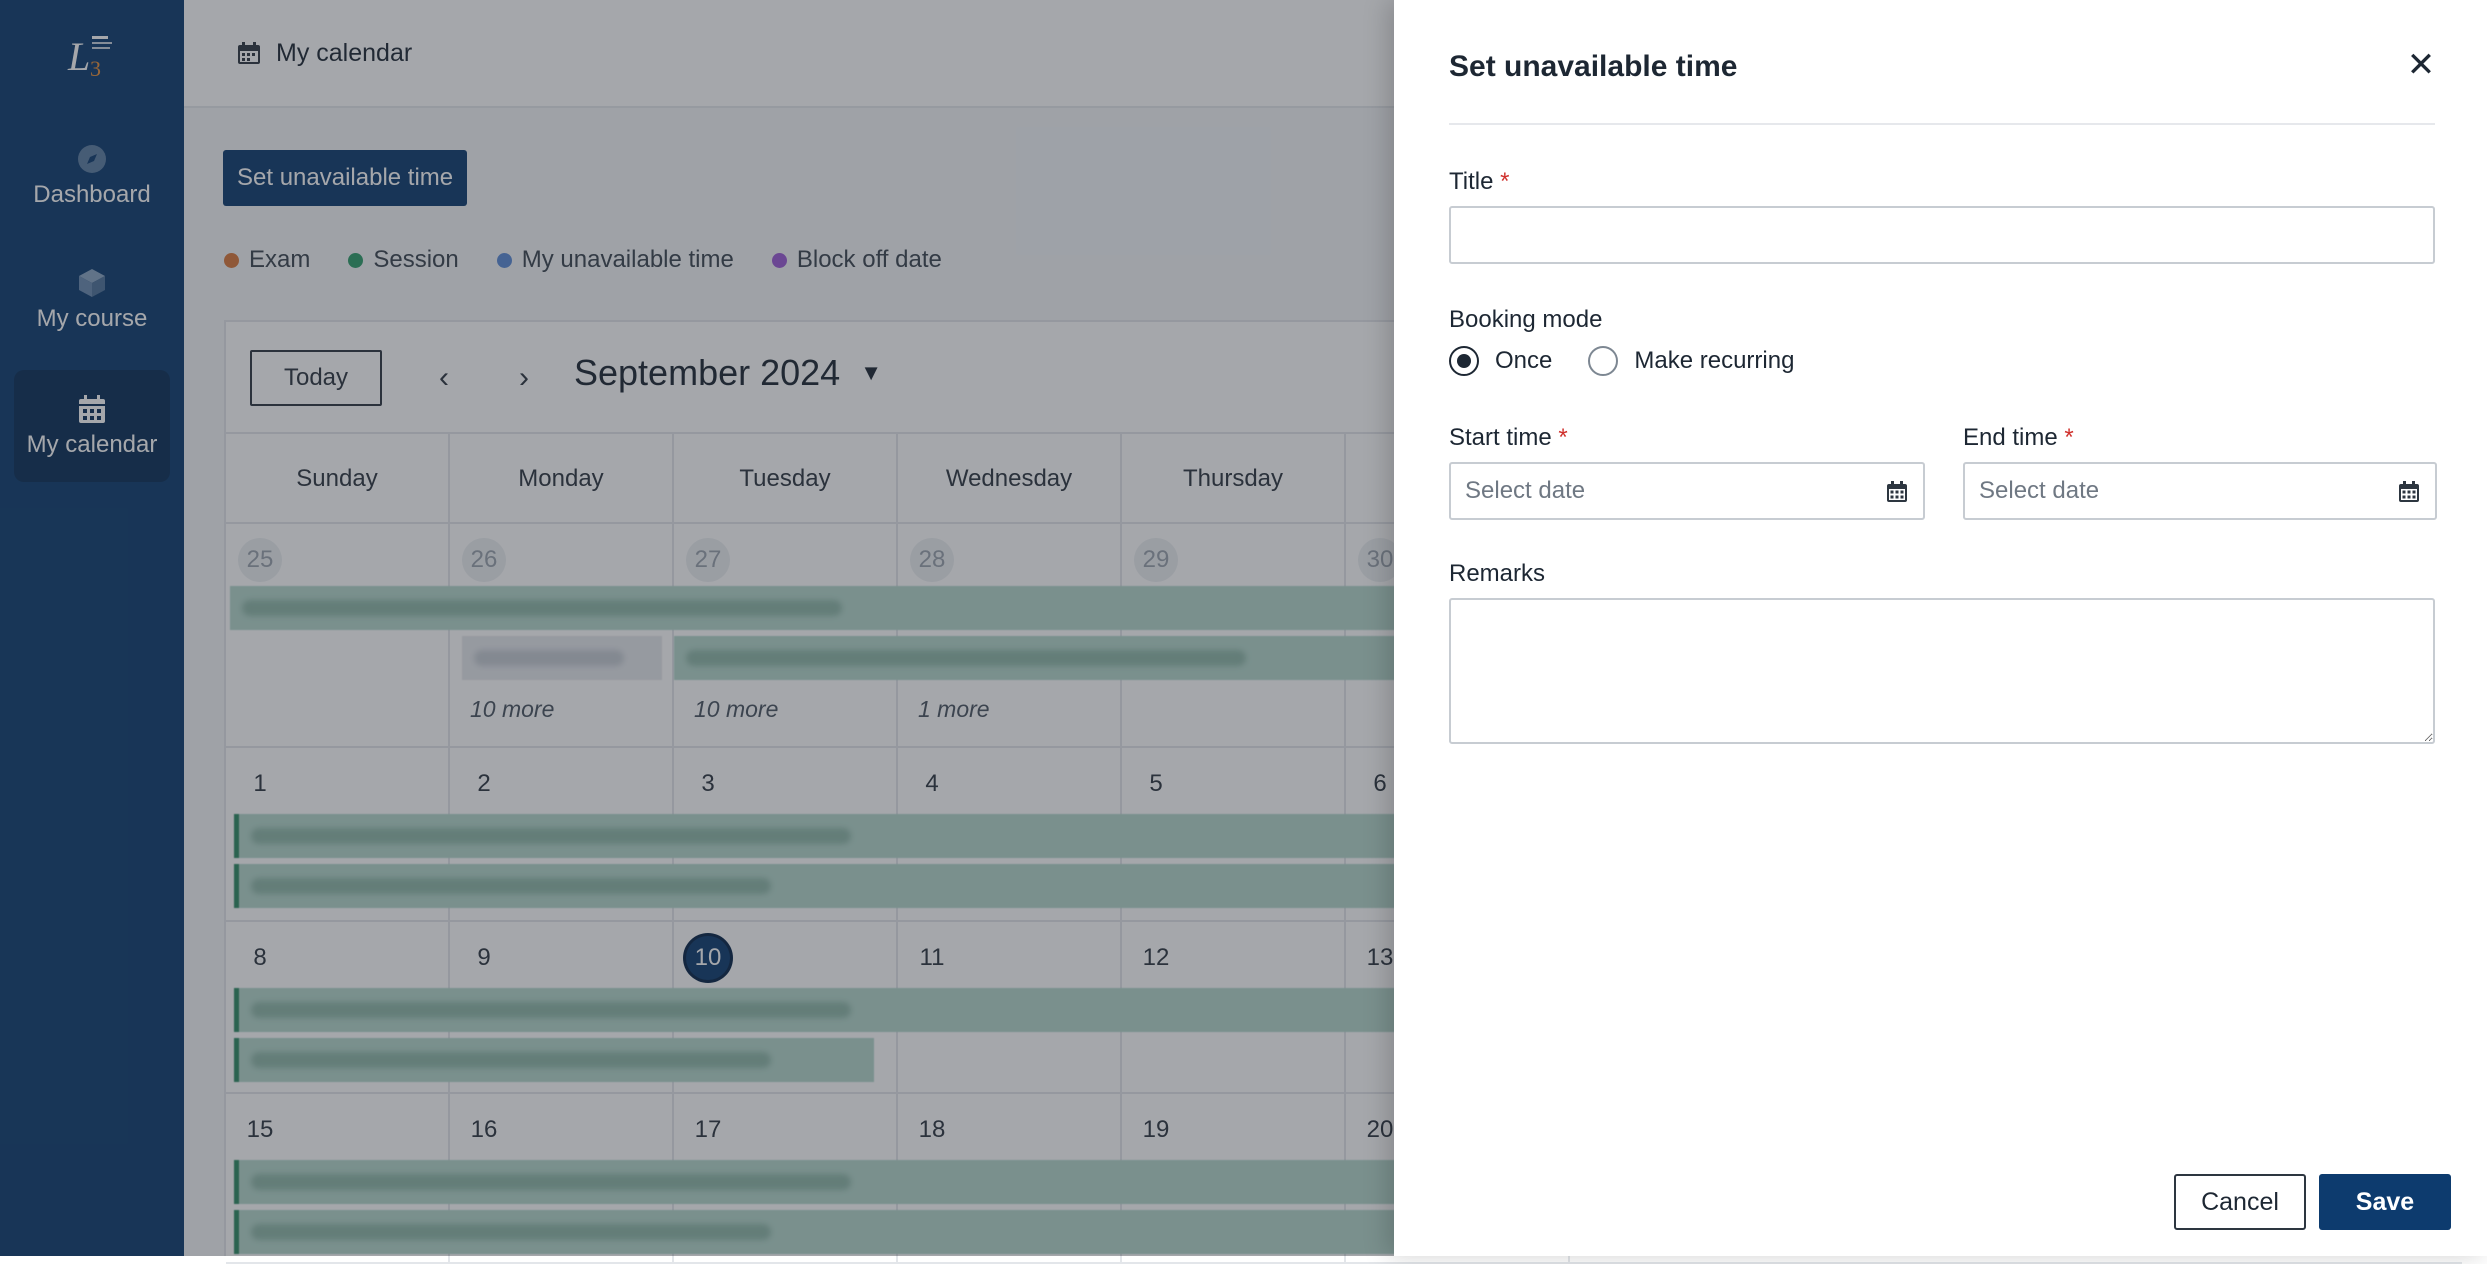  What do you see at coordinates (1942, 671) in the screenshot?
I see `remarks-textarea` at bounding box center [1942, 671].